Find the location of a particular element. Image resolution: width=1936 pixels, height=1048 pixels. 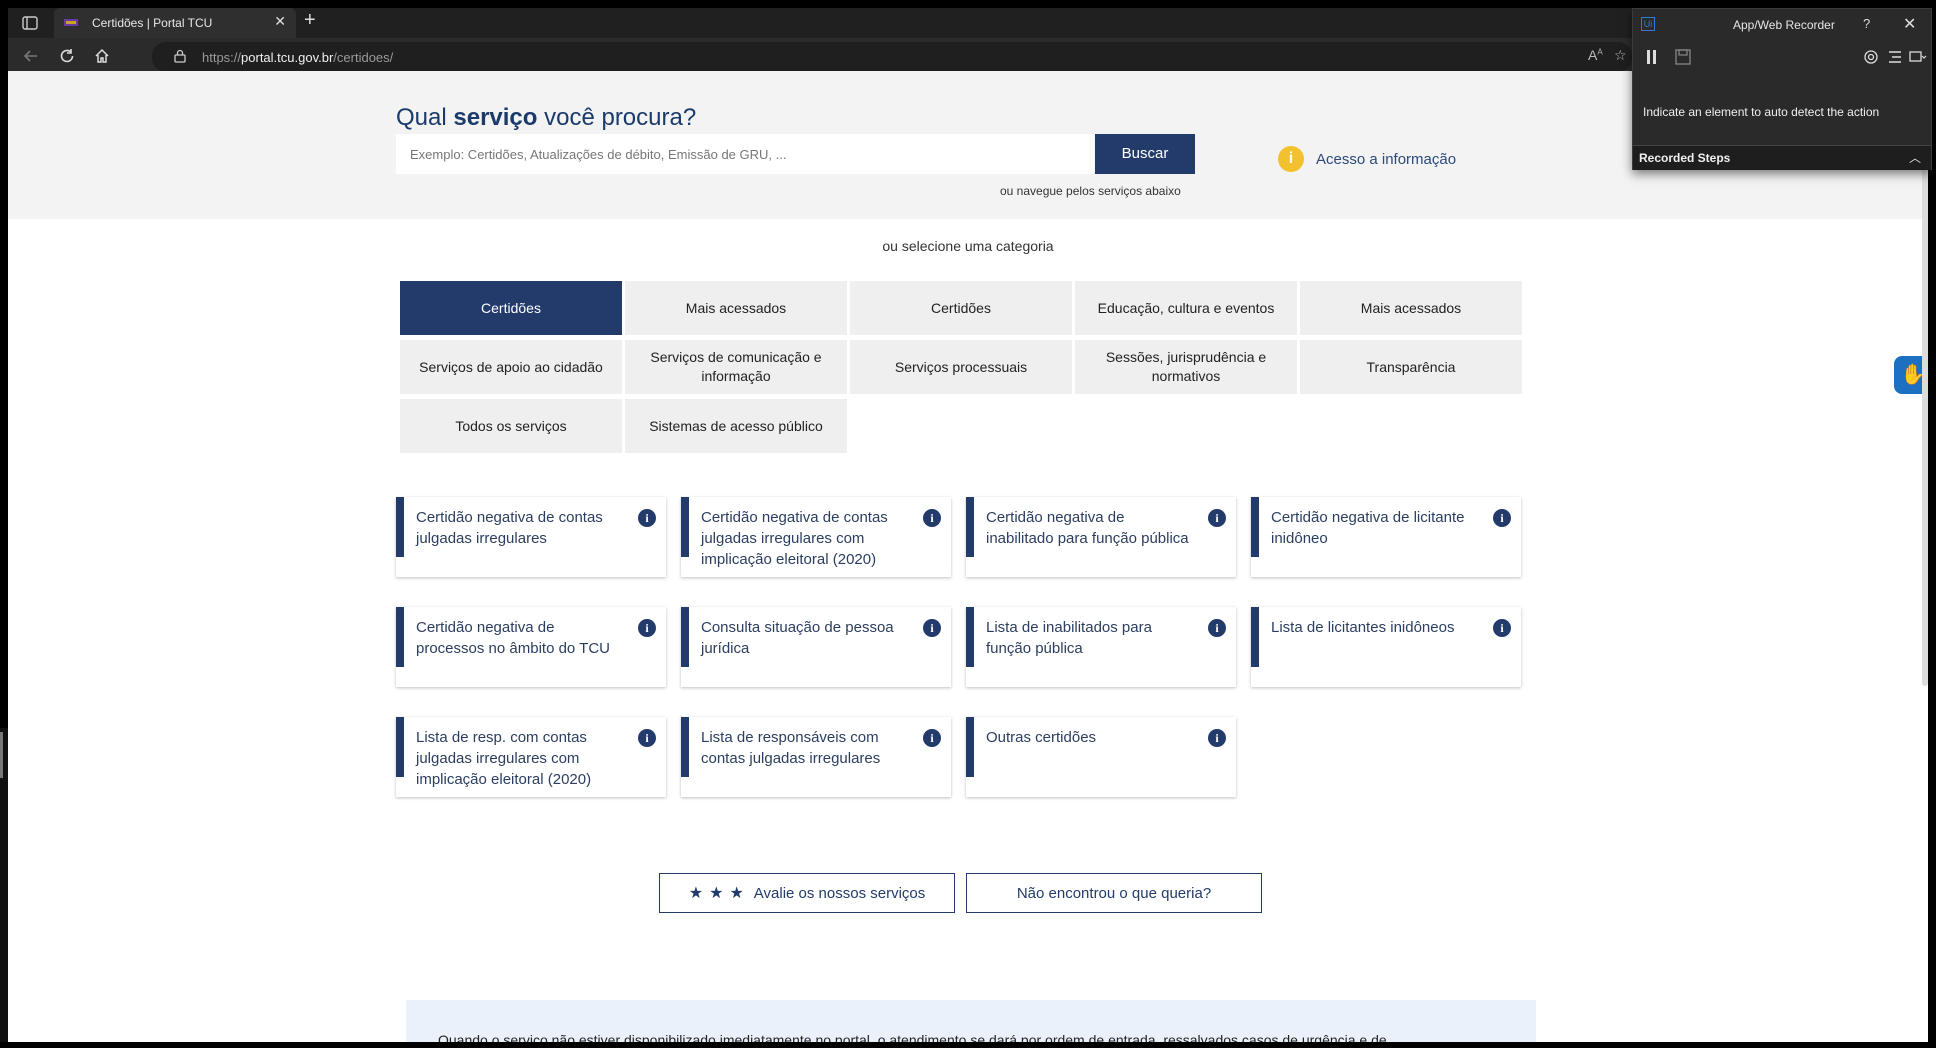

category-sessoes: Sessões, jurisprudência e normativos is located at coordinates (1186, 367).